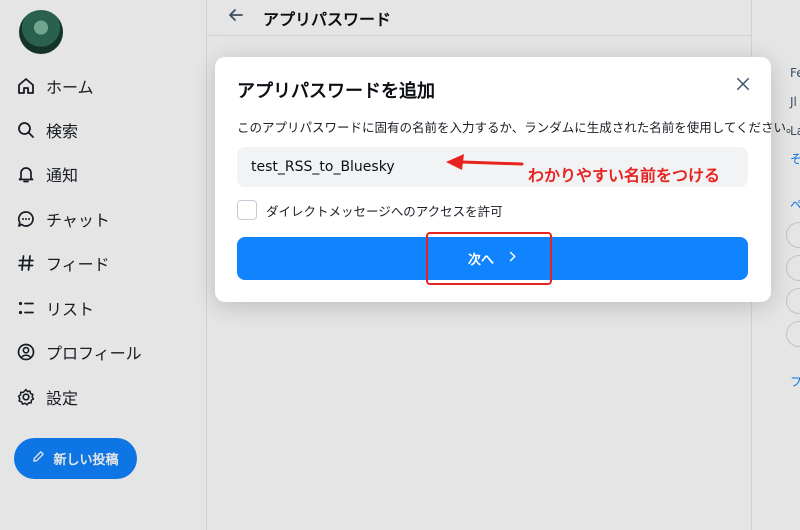 The width and height of the screenshot is (800, 530). What do you see at coordinates (485, 162) in the screenshot?
I see `annotation-arrow-icon` at bounding box center [485, 162].